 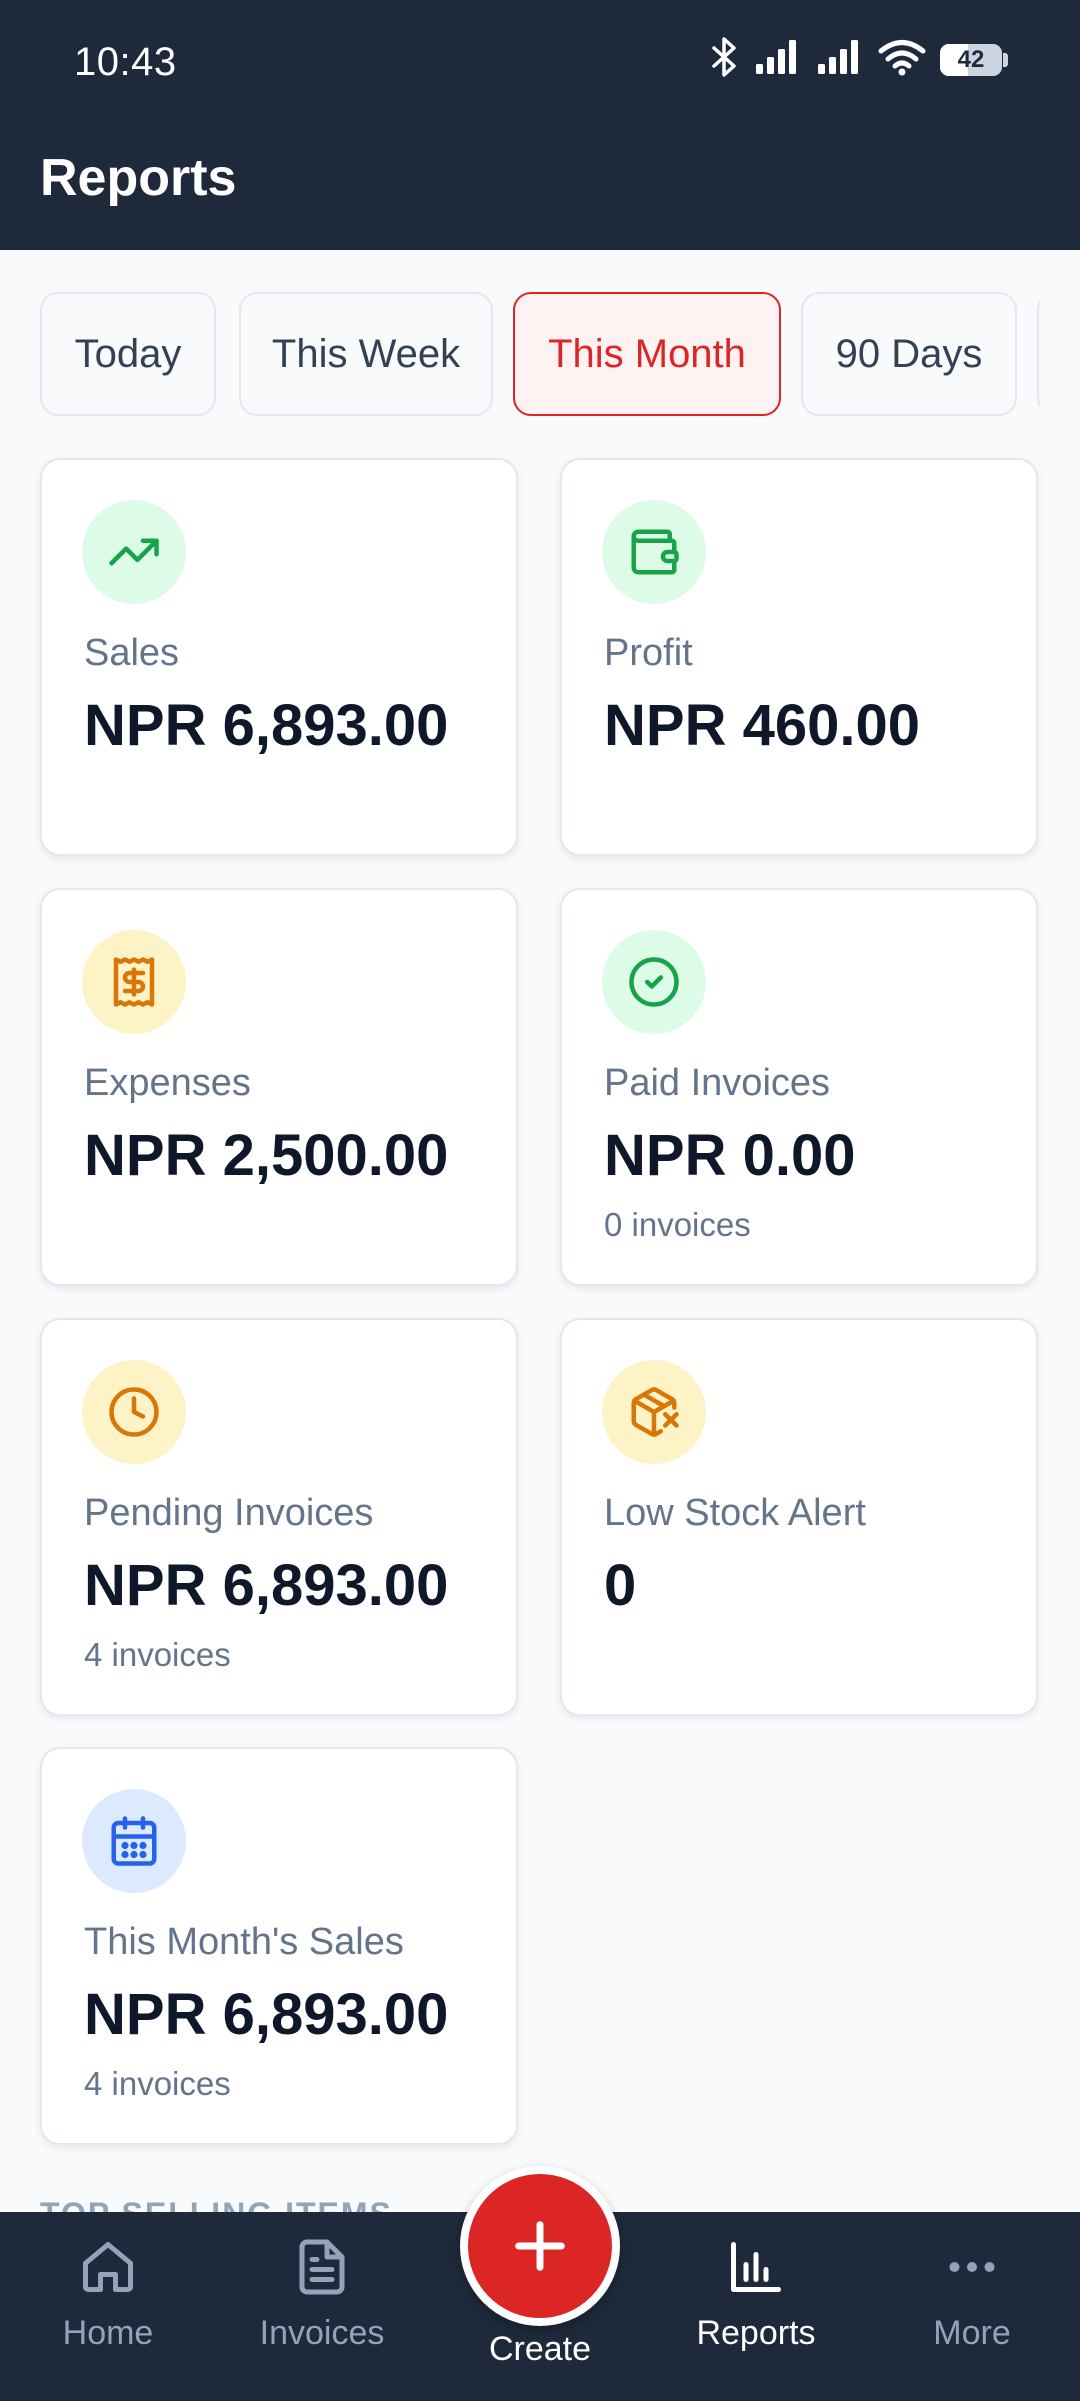 I want to click on card-value: 0, so click(x=620, y=1585).